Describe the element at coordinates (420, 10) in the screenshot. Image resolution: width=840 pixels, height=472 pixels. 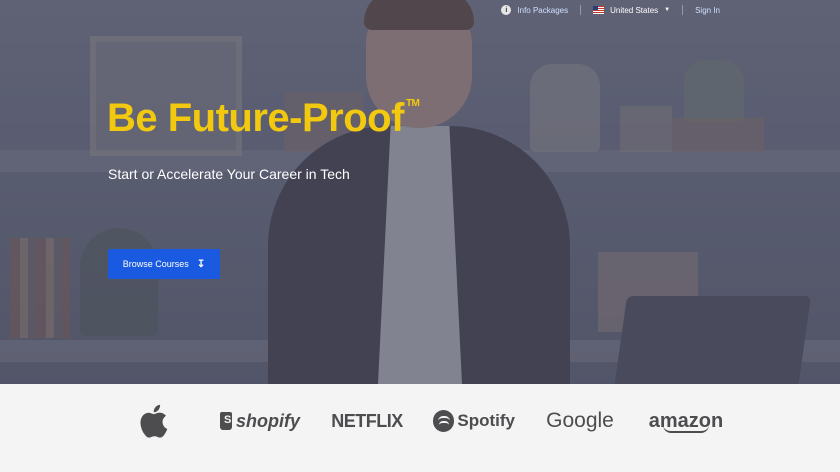
I see `top-navigation: i Info Packages United States ▼ Sign In` at that location.